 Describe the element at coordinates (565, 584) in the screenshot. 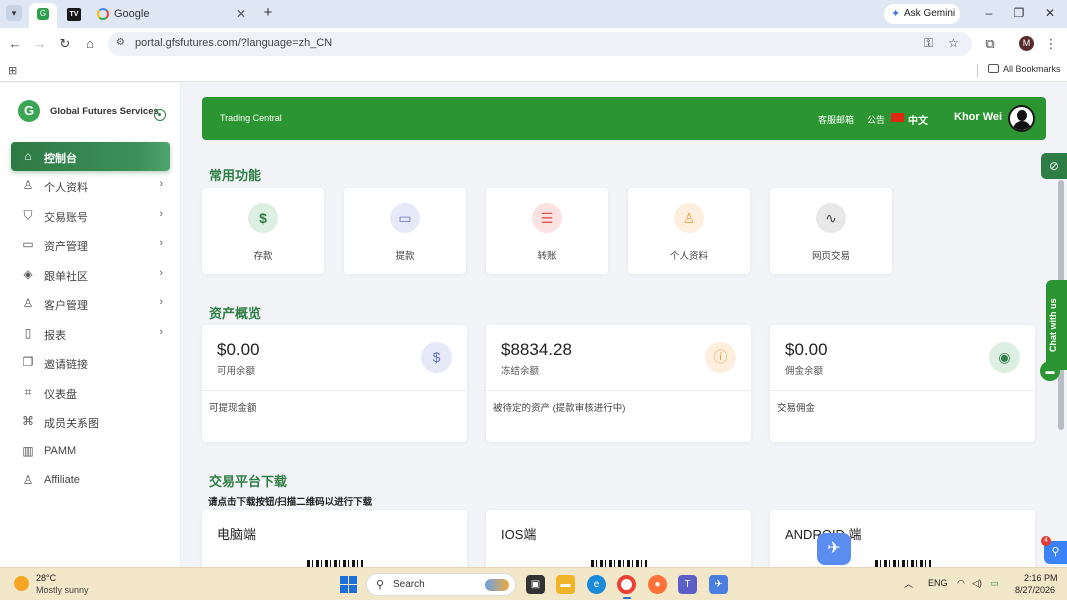

I see `file-explorer-icon: ▬` at that location.